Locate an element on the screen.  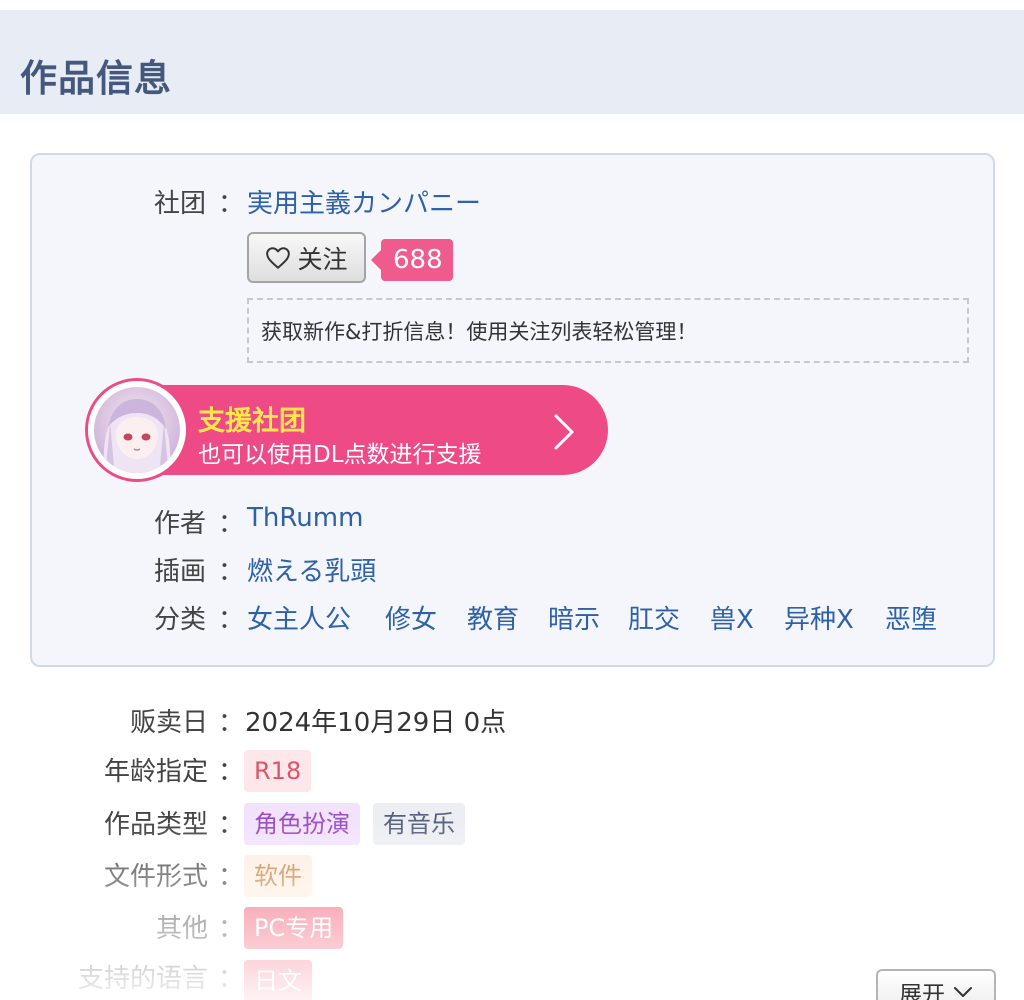
release-date-value: 2024年10月29日 0点 is located at coordinates (376, 723).